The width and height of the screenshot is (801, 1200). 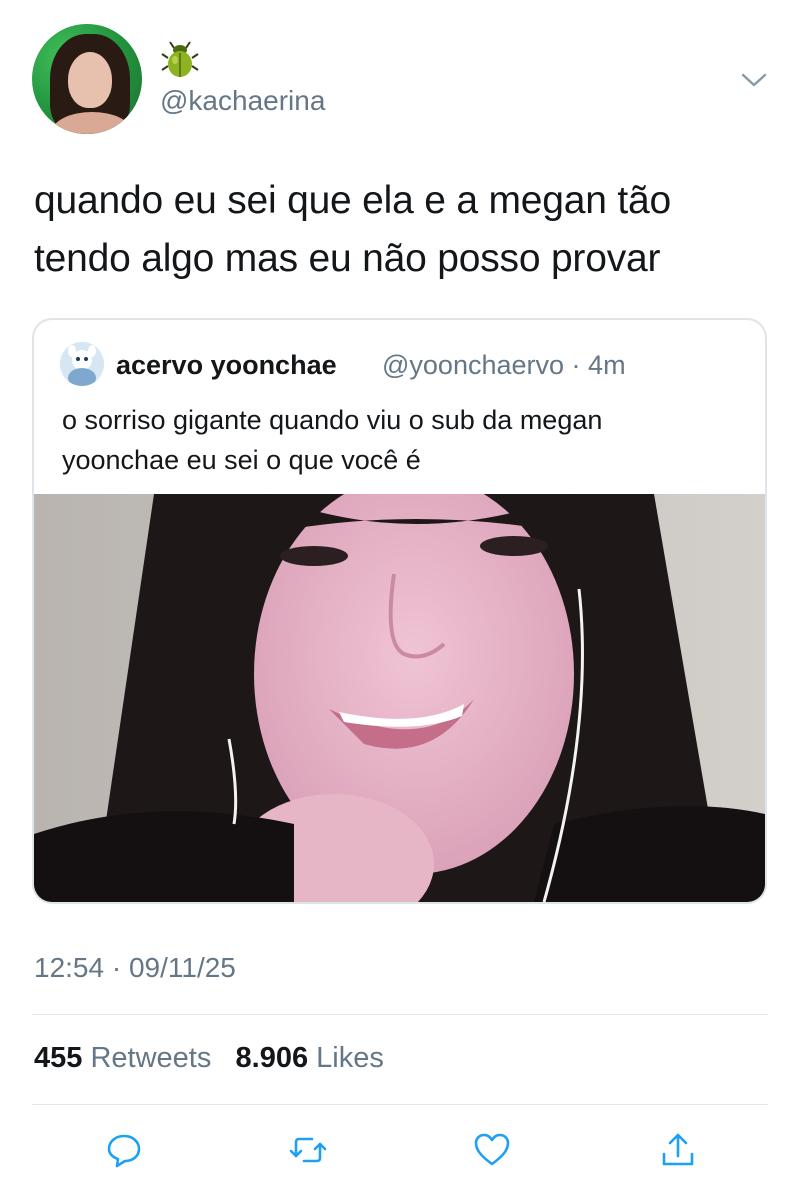 I want to click on likes-stat: 8.906 Likes, so click(x=310, y=1058).